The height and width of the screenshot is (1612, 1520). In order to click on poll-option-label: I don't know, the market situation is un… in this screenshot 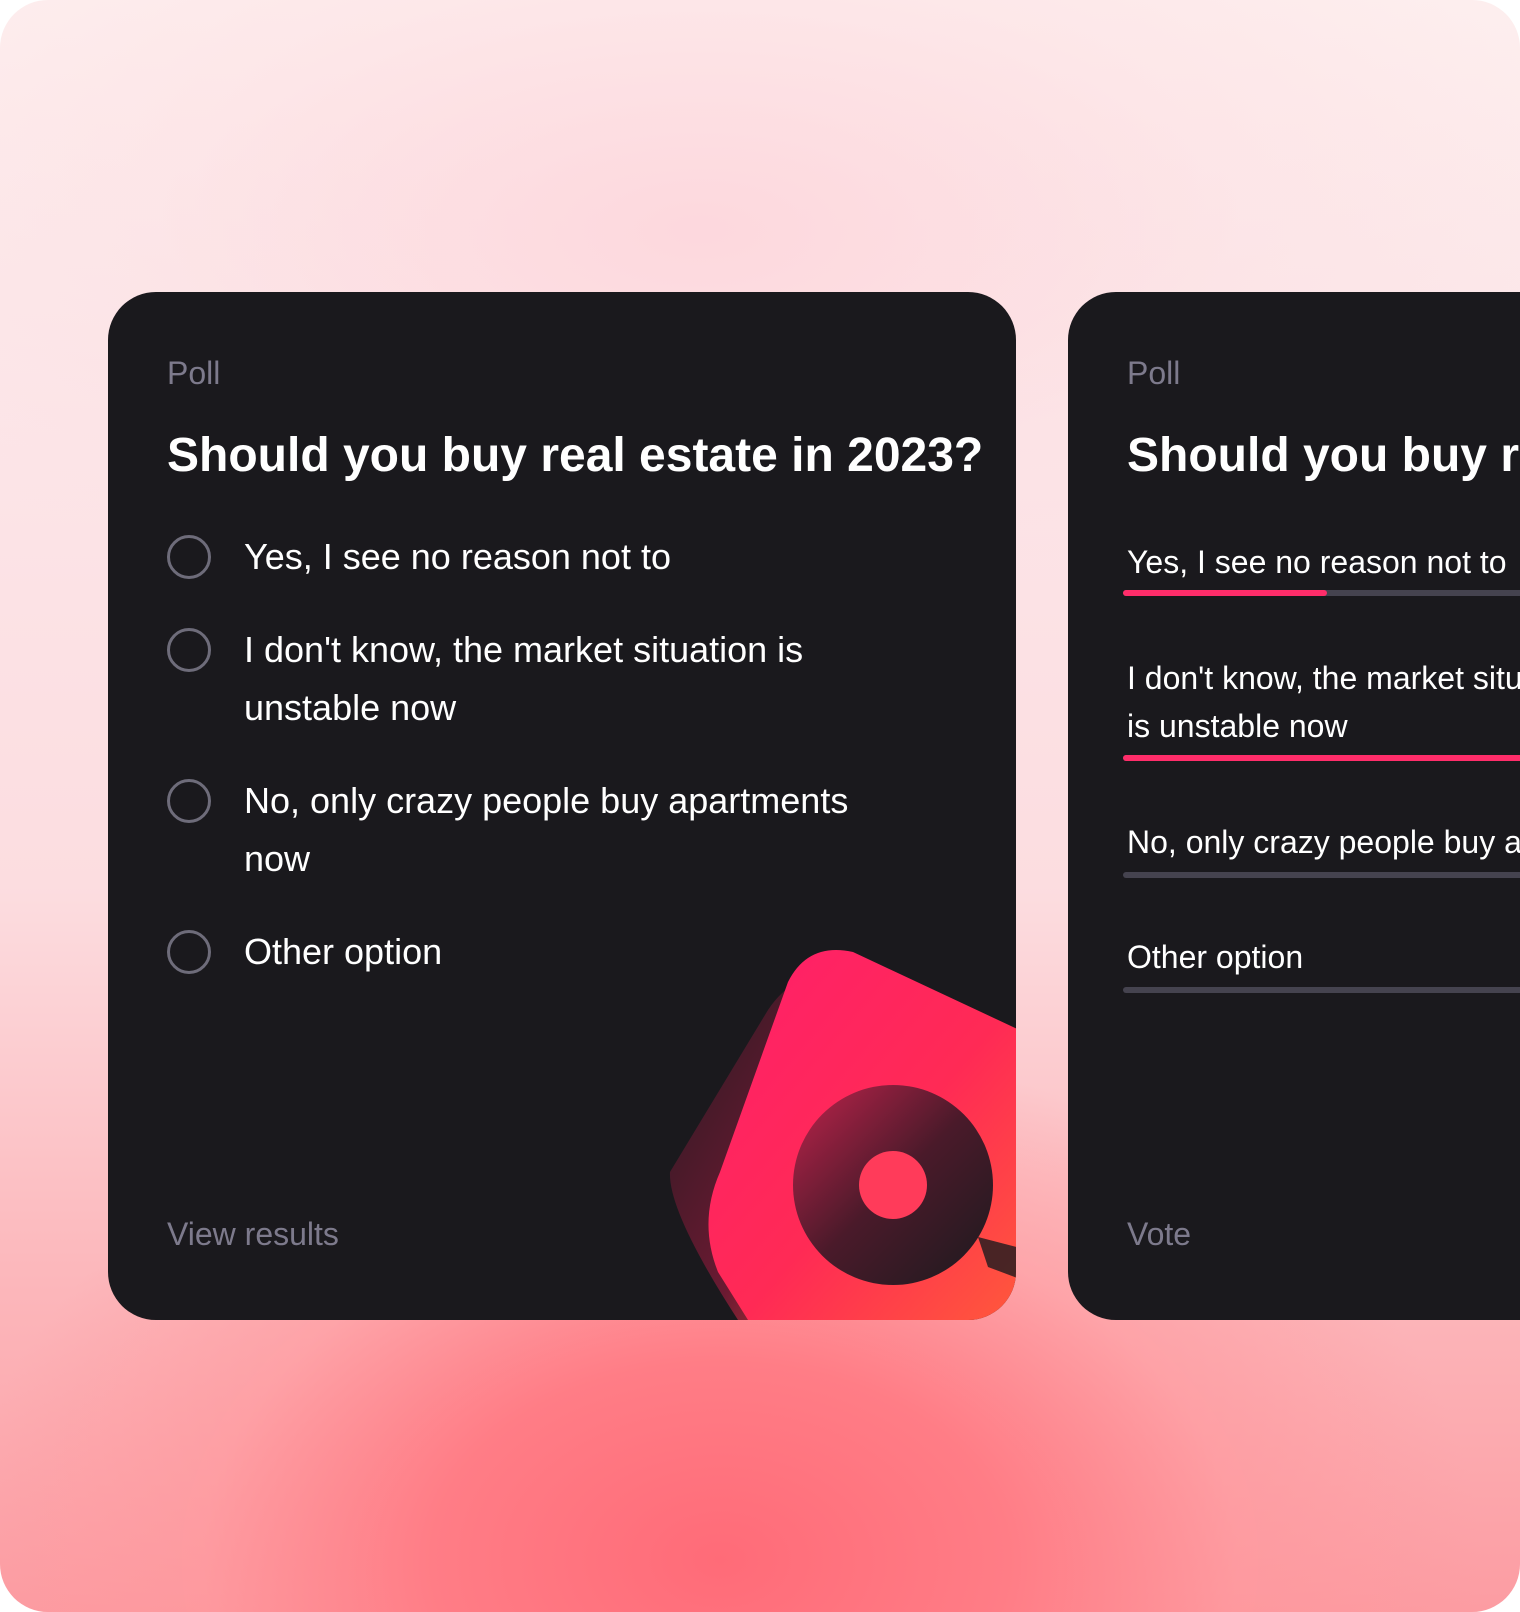, I will do `click(524, 678)`.